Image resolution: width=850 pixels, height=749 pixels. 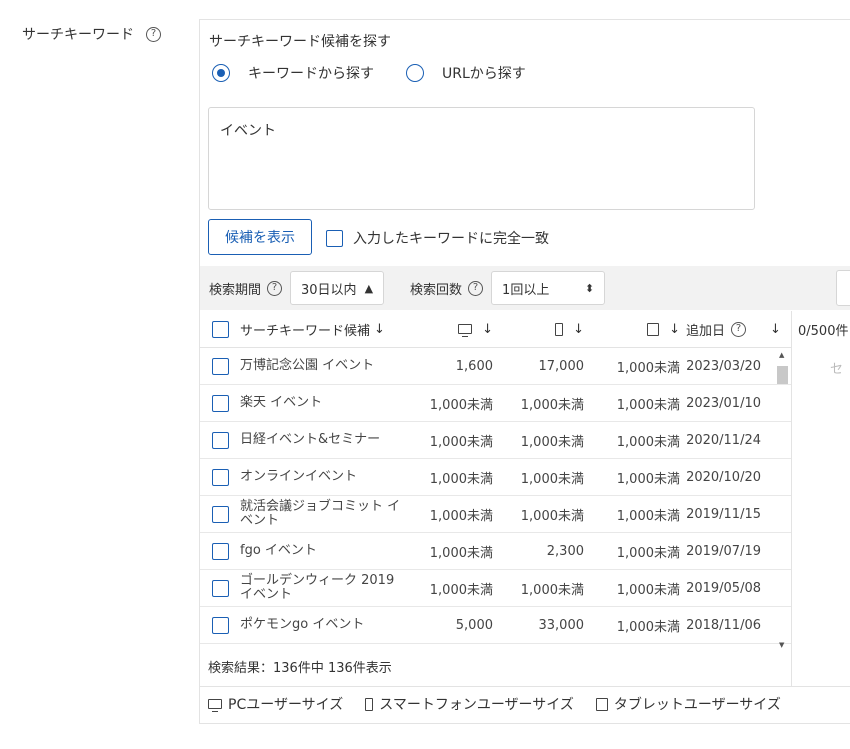 I want to click on row-keyword: オンラインイベント, so click(x=299, y=477).